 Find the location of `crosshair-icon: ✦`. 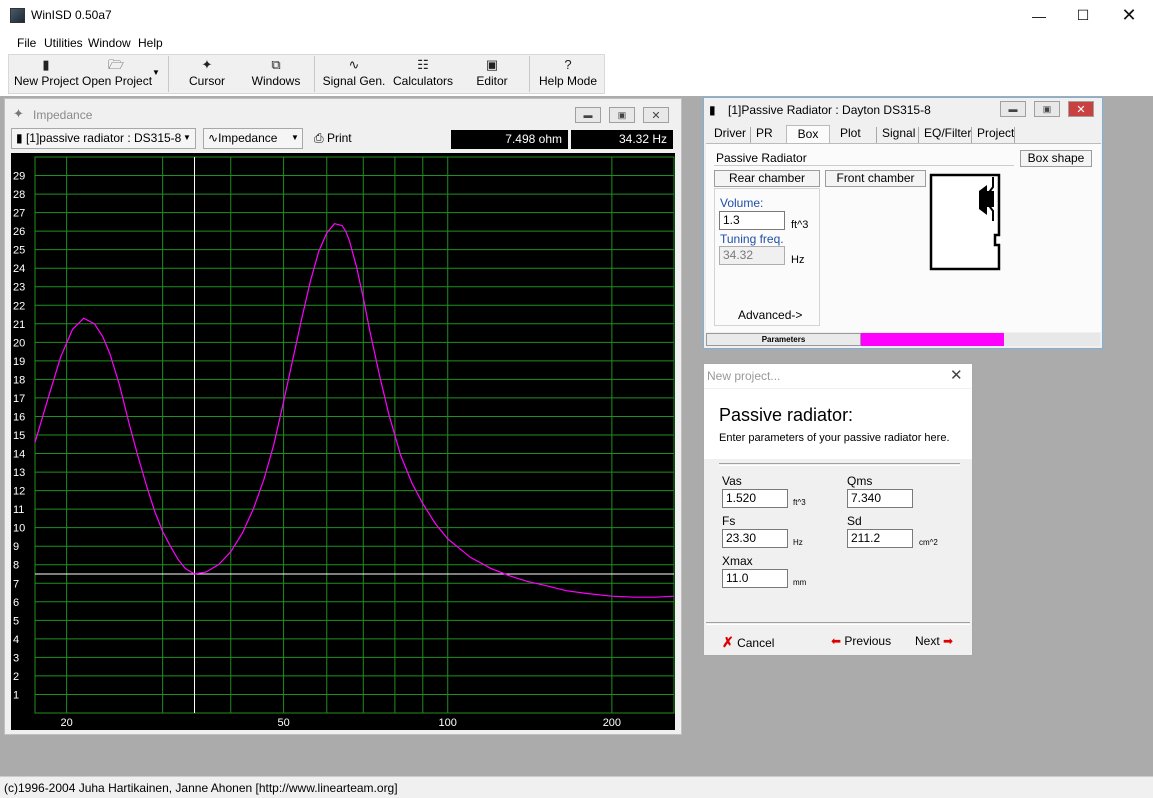

crosshair-icon: ✦ is located at coordinates (207, 64).